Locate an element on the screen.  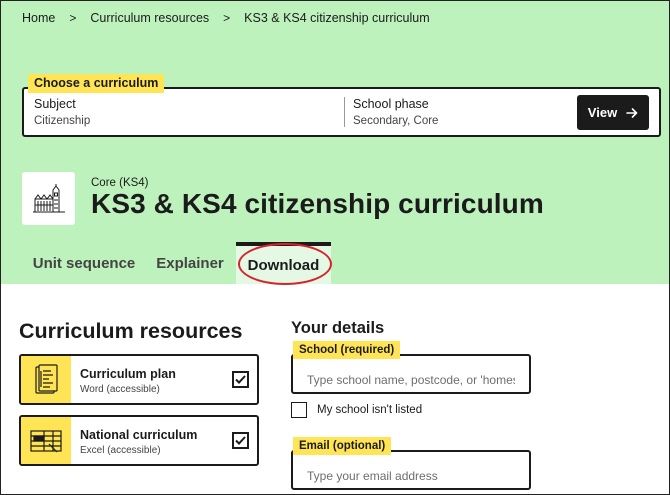
school-phase-field: School phase Secondary, Core is located at coordinates (395, 112).